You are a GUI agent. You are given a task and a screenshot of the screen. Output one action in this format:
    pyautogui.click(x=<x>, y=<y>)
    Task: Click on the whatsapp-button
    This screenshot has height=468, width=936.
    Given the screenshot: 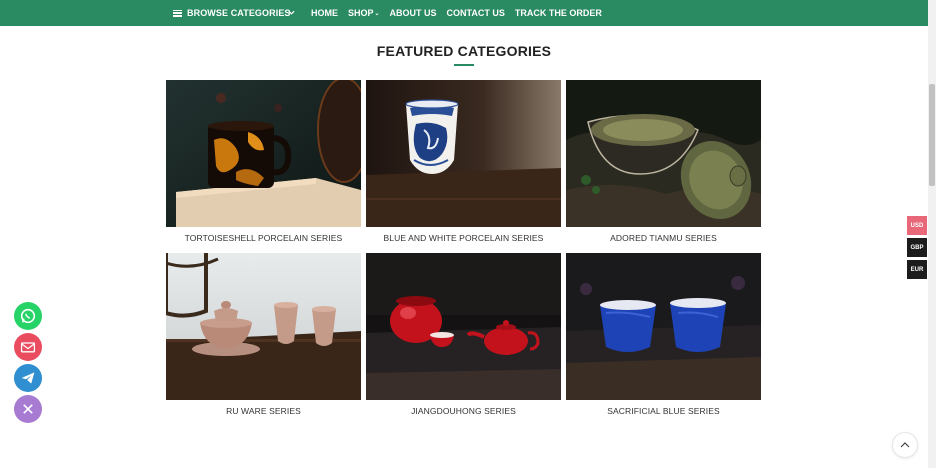 What is the action you would take?
    pyautogui.click(x=28, y=316)
    